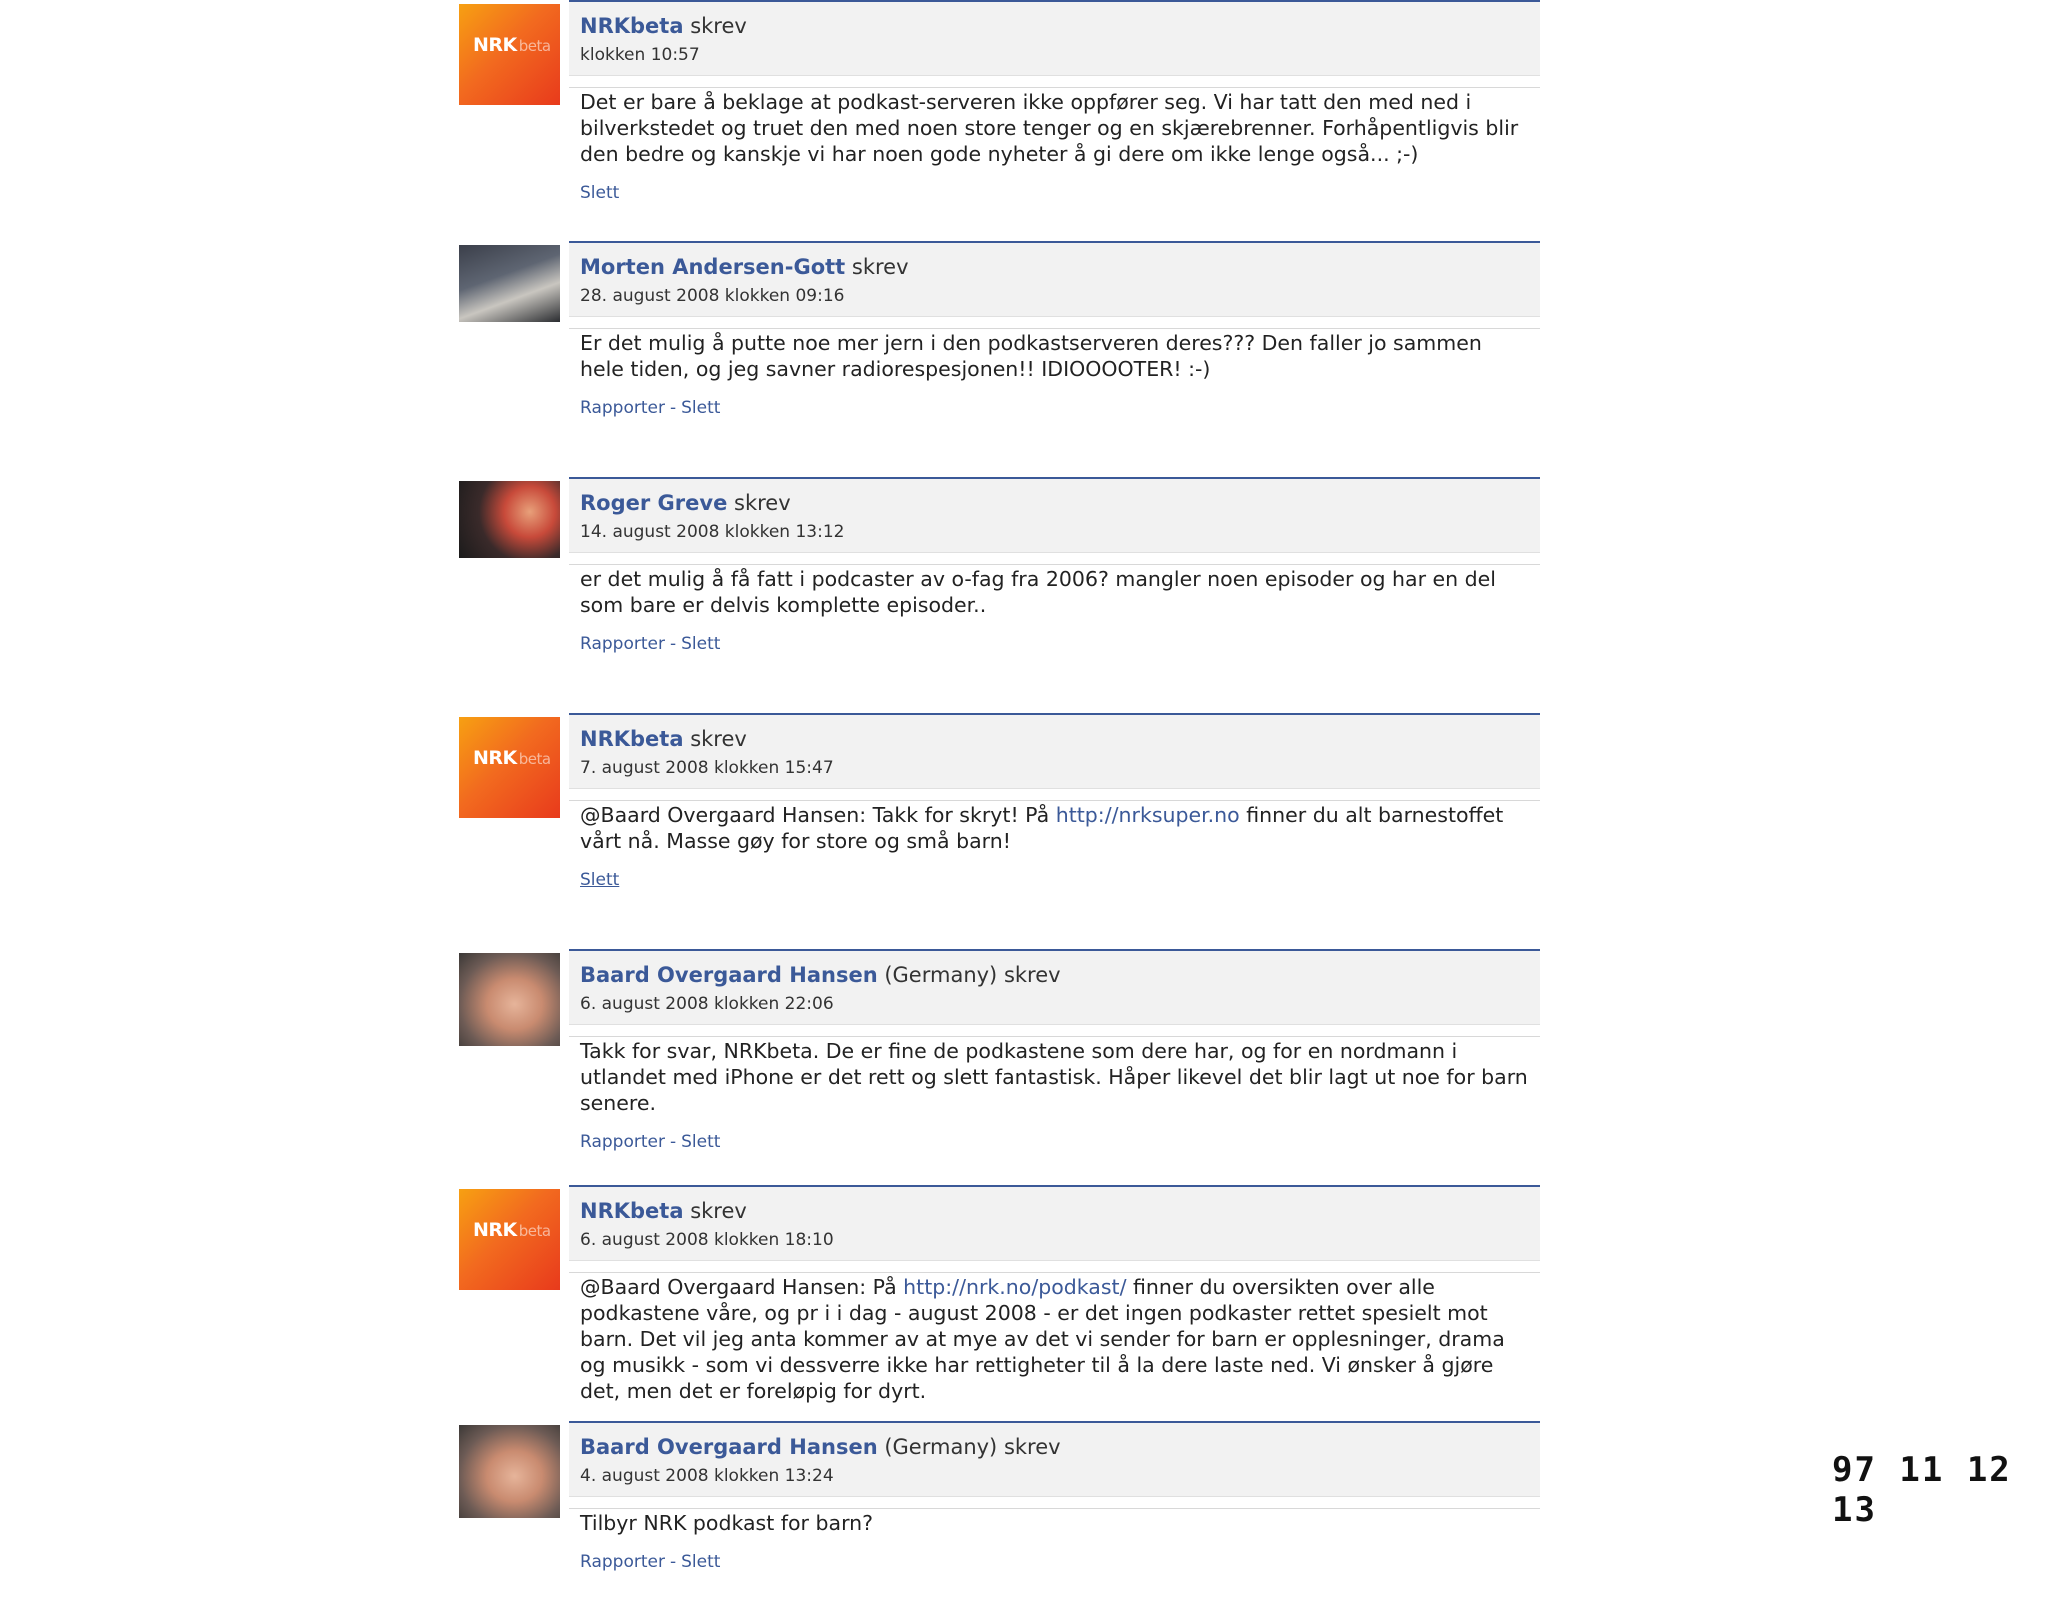  I want to click on author-link: Morten Andersen-Gott, so click(712, 267).